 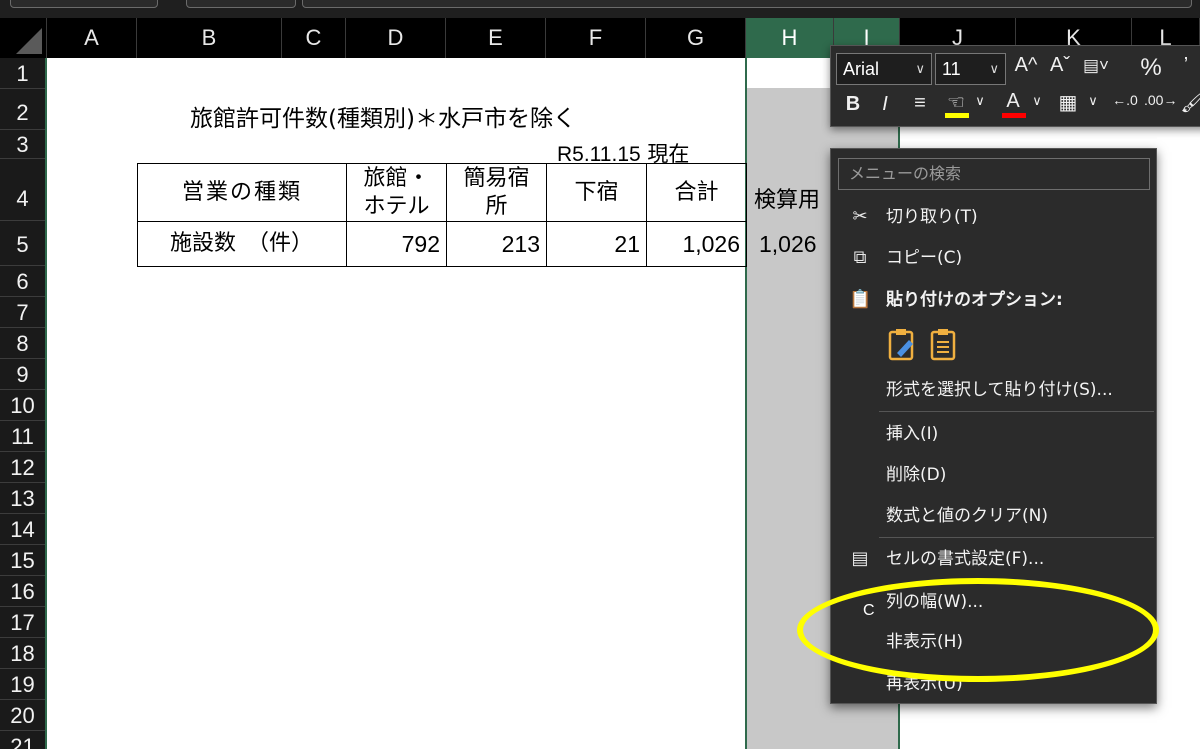 I want to click on menu-item-clear-contents: 数式と値のクリア(N), so click(x=993, y=516).